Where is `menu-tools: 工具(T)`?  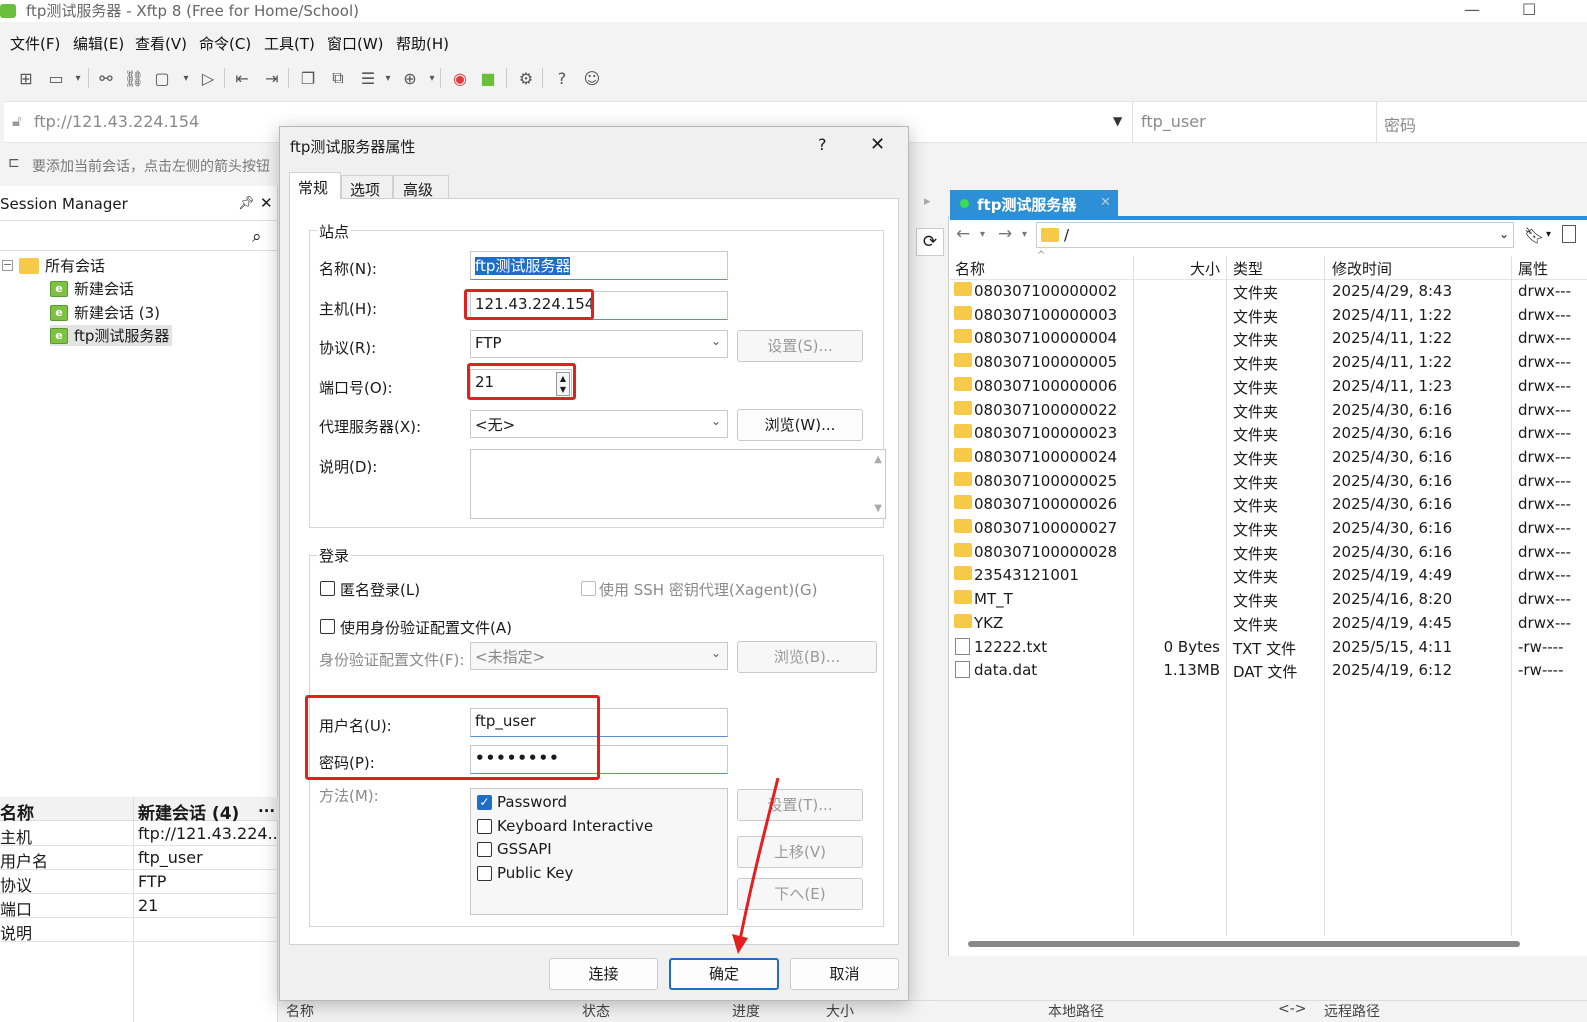 menu-tools: 工具(T) is located at coordinates (289, 43).